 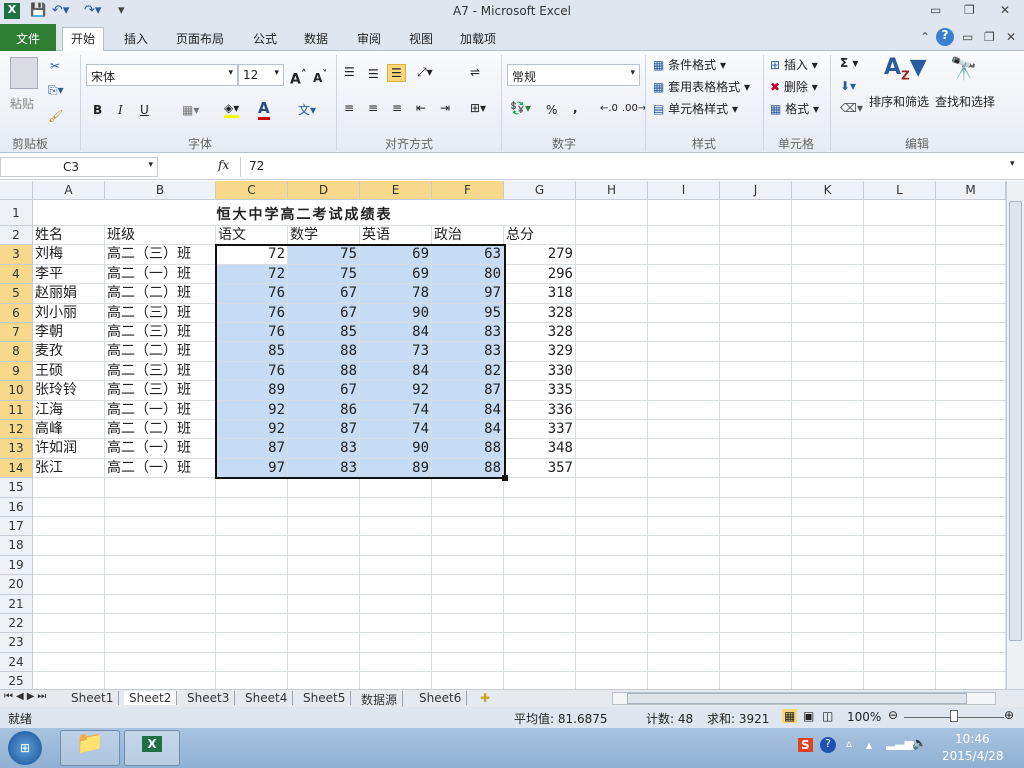 What do you see at coordinates (69, 213) in the screenshot?
I see `cell-A1` at bounding box center [69, 213].